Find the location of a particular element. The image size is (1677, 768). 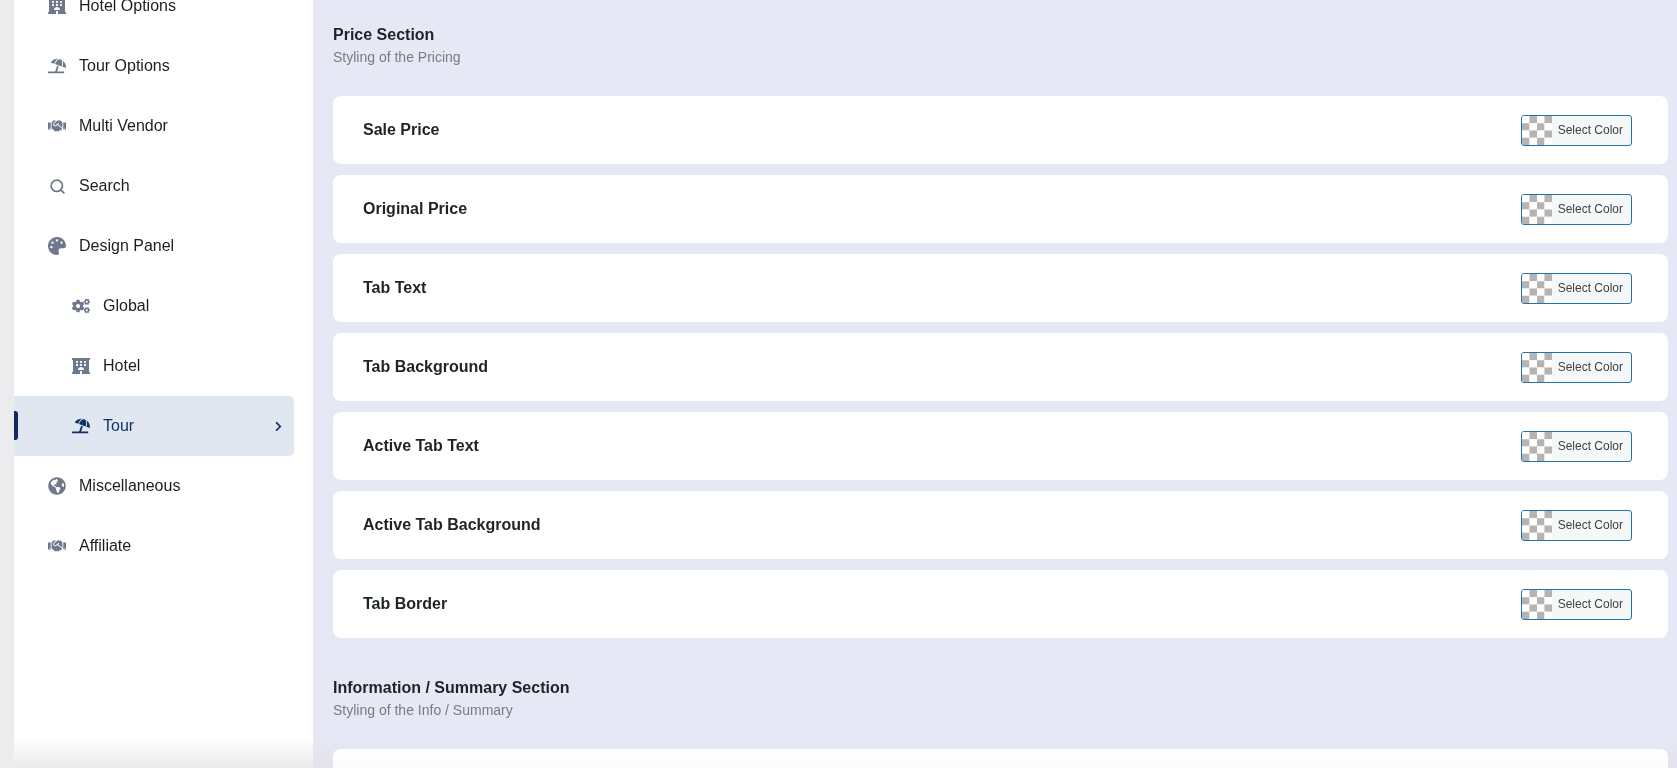

sidebar-item: Affiliate is located at coordinates (154, 546).